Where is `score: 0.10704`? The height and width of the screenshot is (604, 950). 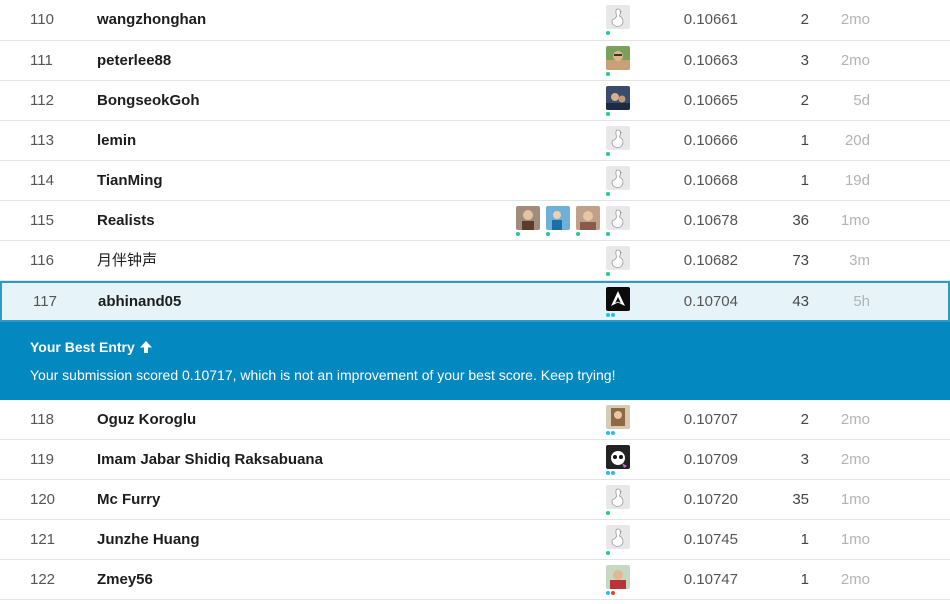
score: 0.10704 is located at coordinates (710, 301).